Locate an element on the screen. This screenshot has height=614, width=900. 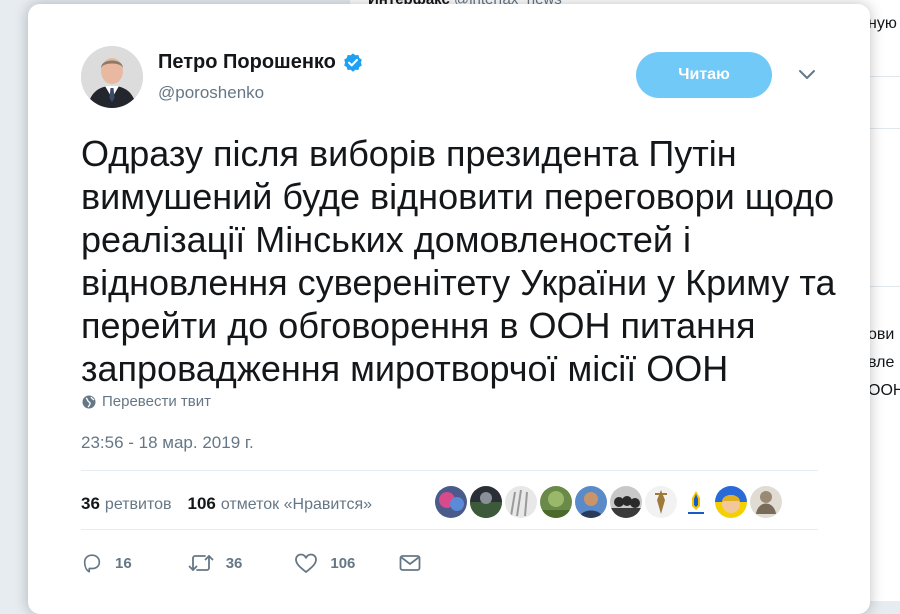
verified-badge-icon is located at coordinates (353, 62).